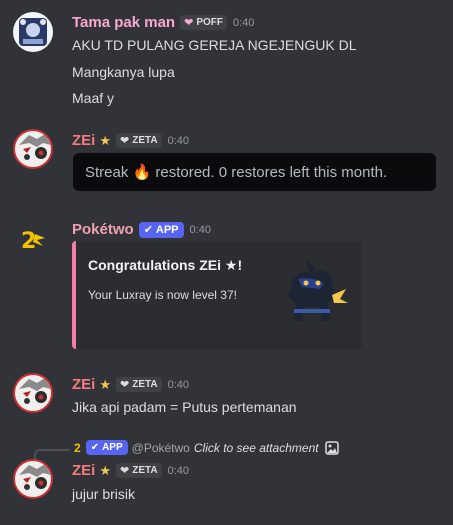  What do you see at coordinates (93, 98) in the screenshot?
I see `message-text: Maaf y` at bounding box center [93, 98].